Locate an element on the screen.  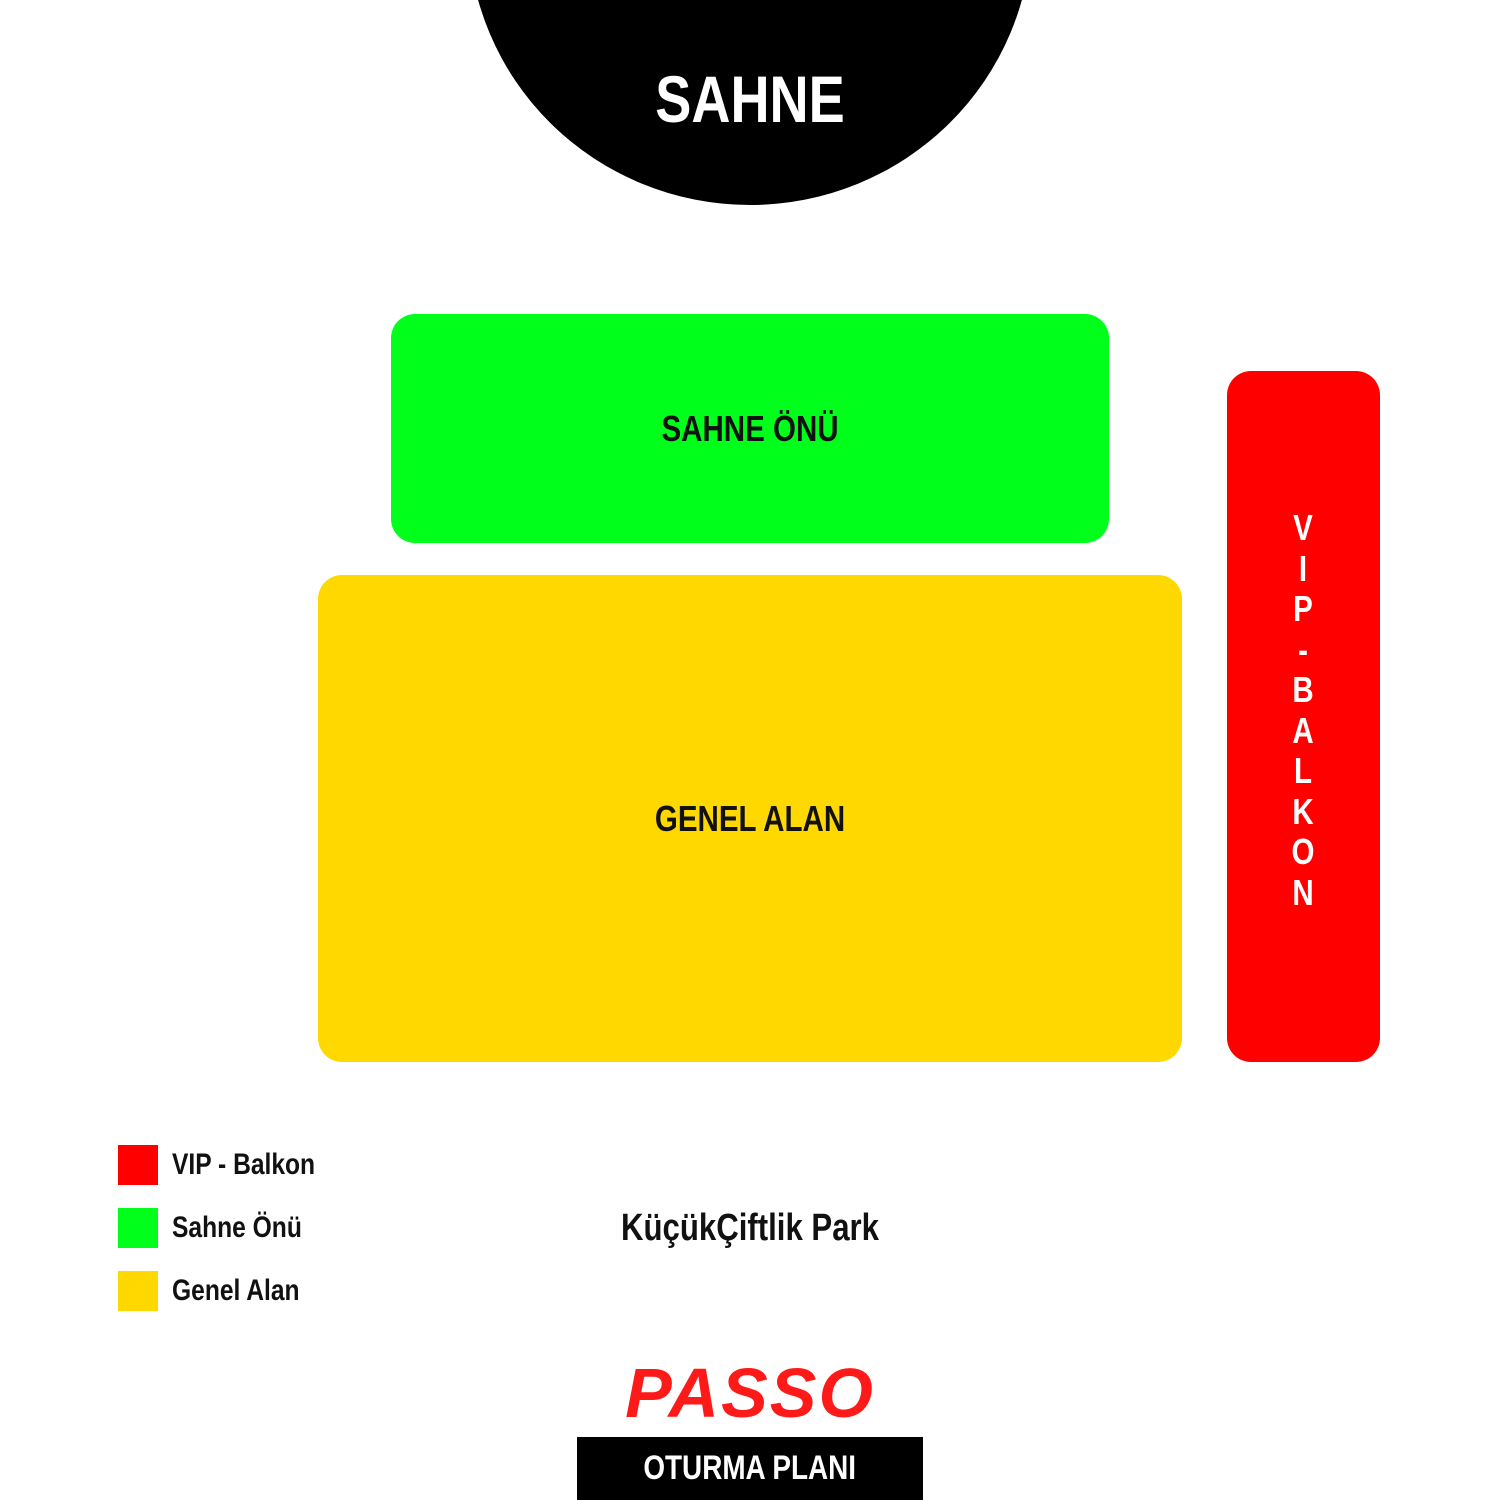
vip-label-char: V is located at coordinates (1303, 527).